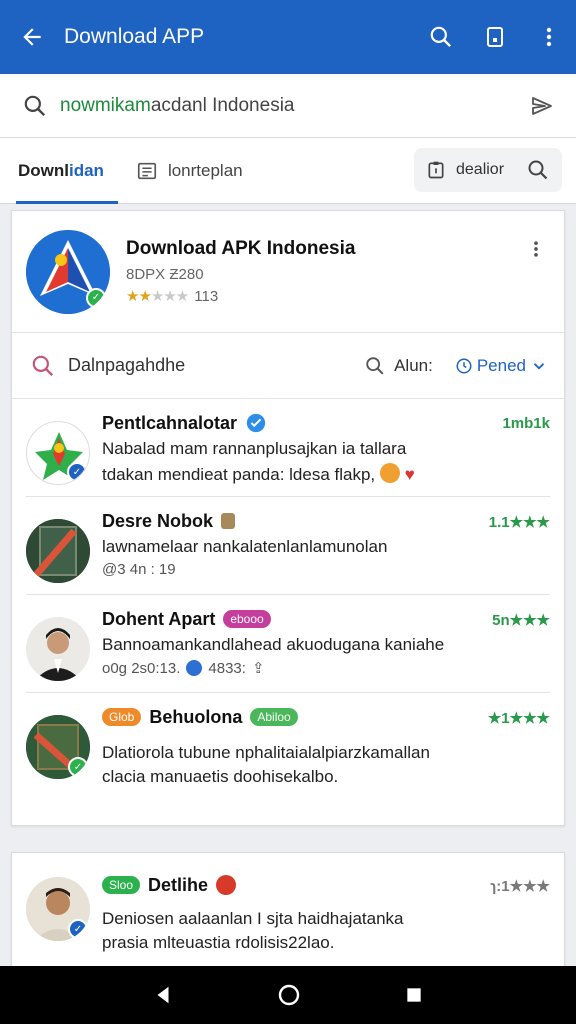  Describe the element at coordinates (274, 717) in the screenshot. I see `status-badge: Abiloo` at that location.